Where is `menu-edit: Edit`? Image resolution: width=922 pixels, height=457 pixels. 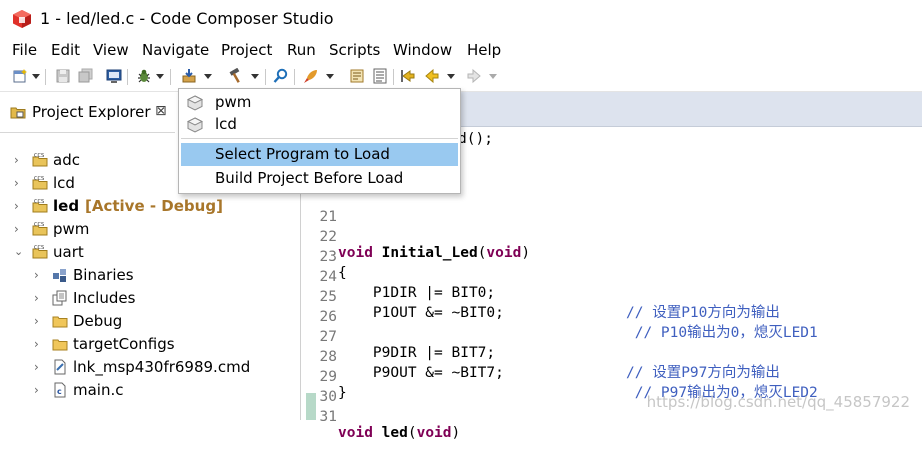 menu-edit: Edit is located at coordinates (65, 50).